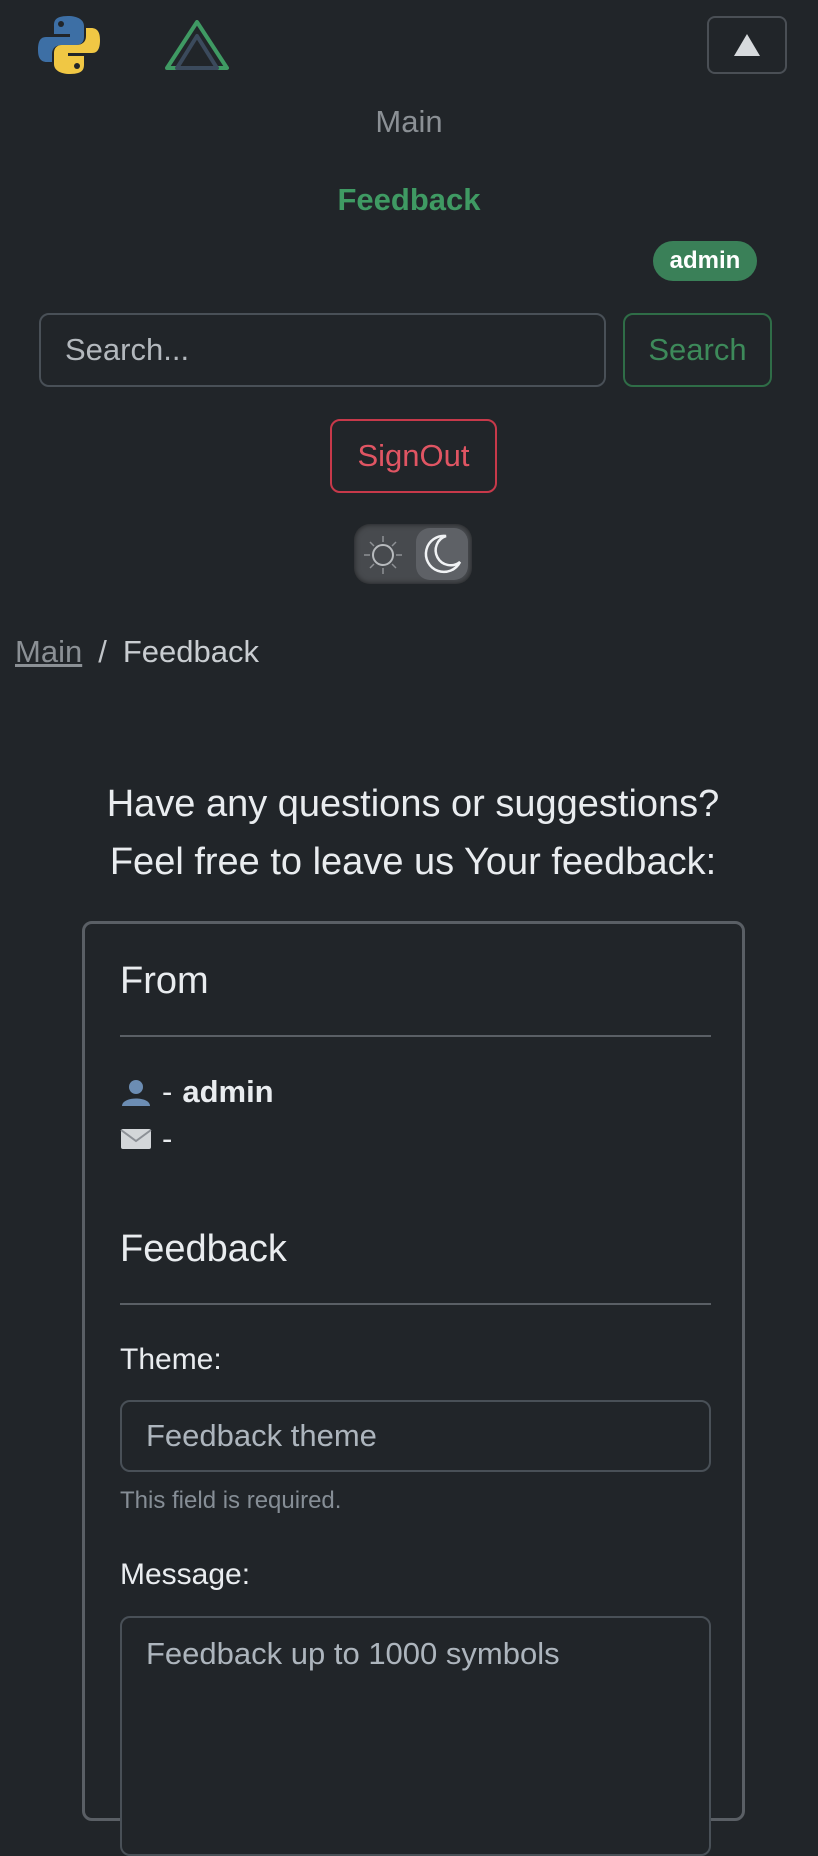  What do you see at coordinates (409, 200) in the screenshot?
I see `nav-link-feedback: Feedback` at bounding box center [409, 200].